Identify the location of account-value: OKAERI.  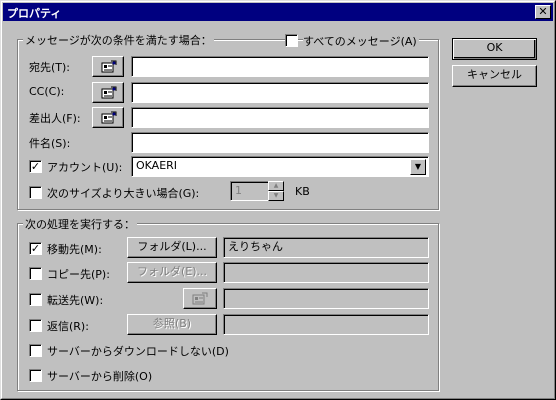
(157, 165).